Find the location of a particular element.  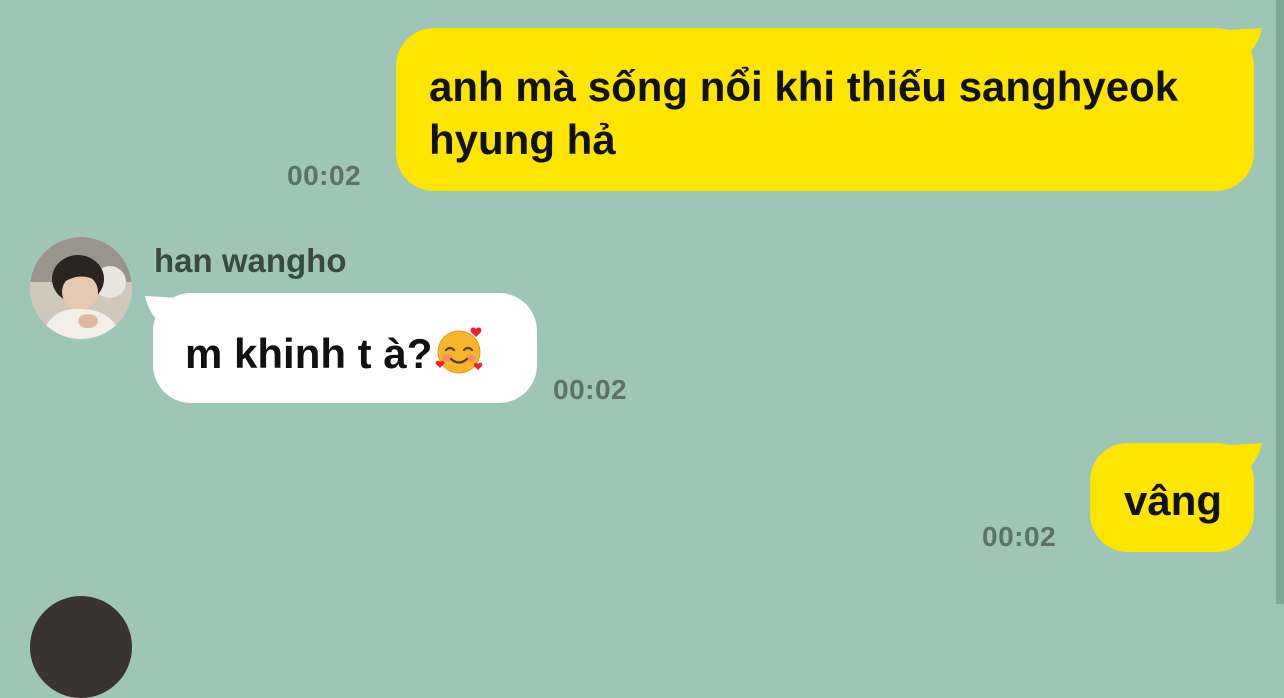

message-bubble: m khinh t à? is located at coordinates (345, 348).